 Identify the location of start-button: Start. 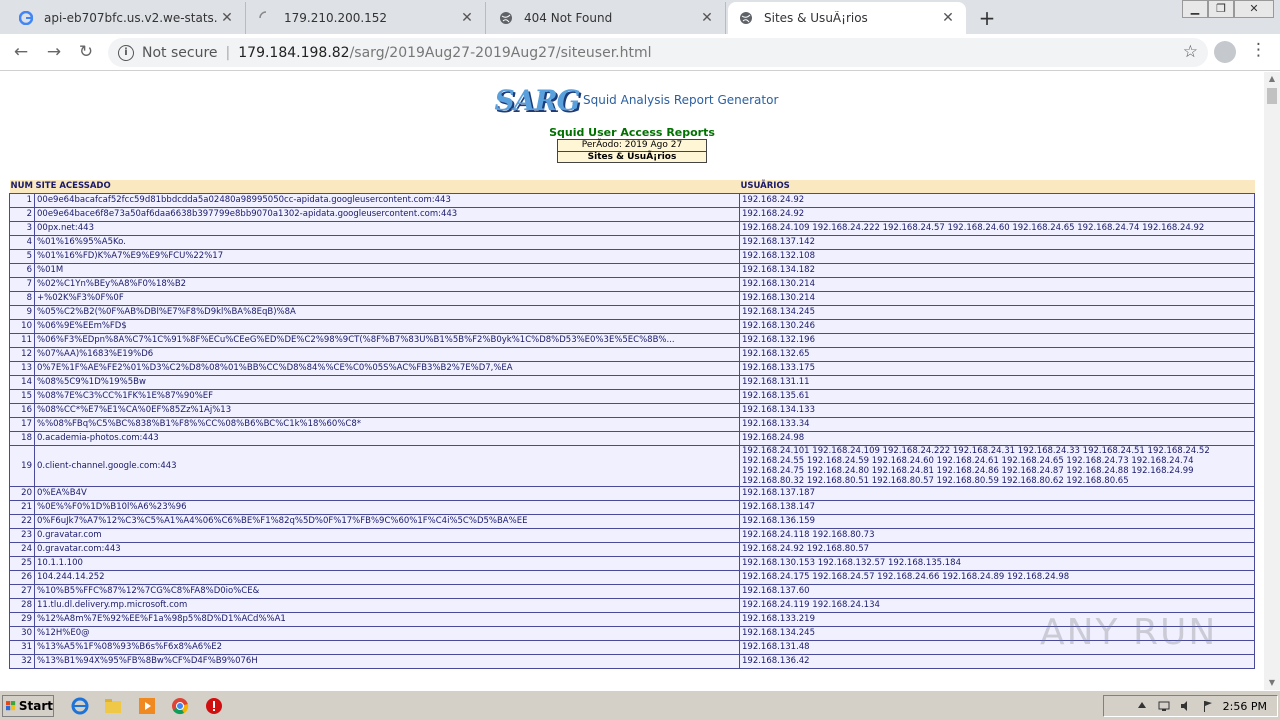
(28, 706).